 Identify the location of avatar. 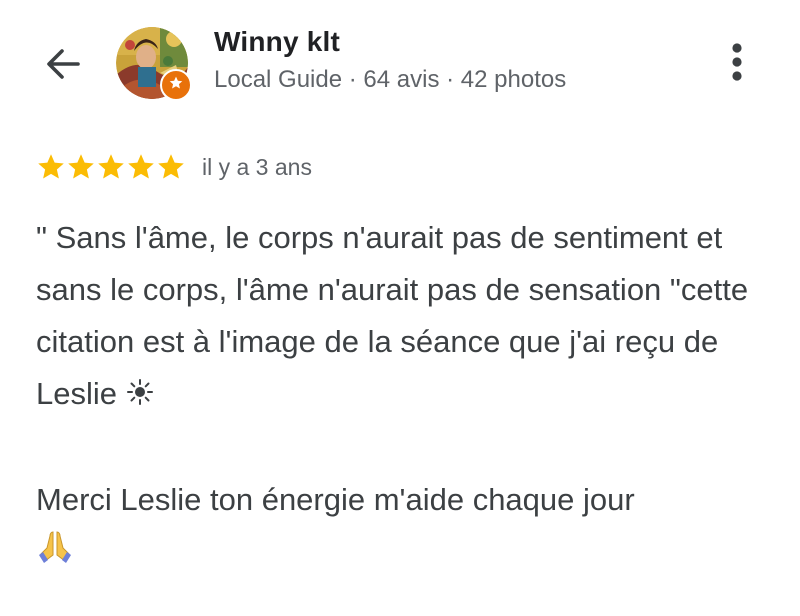
(154, 64).